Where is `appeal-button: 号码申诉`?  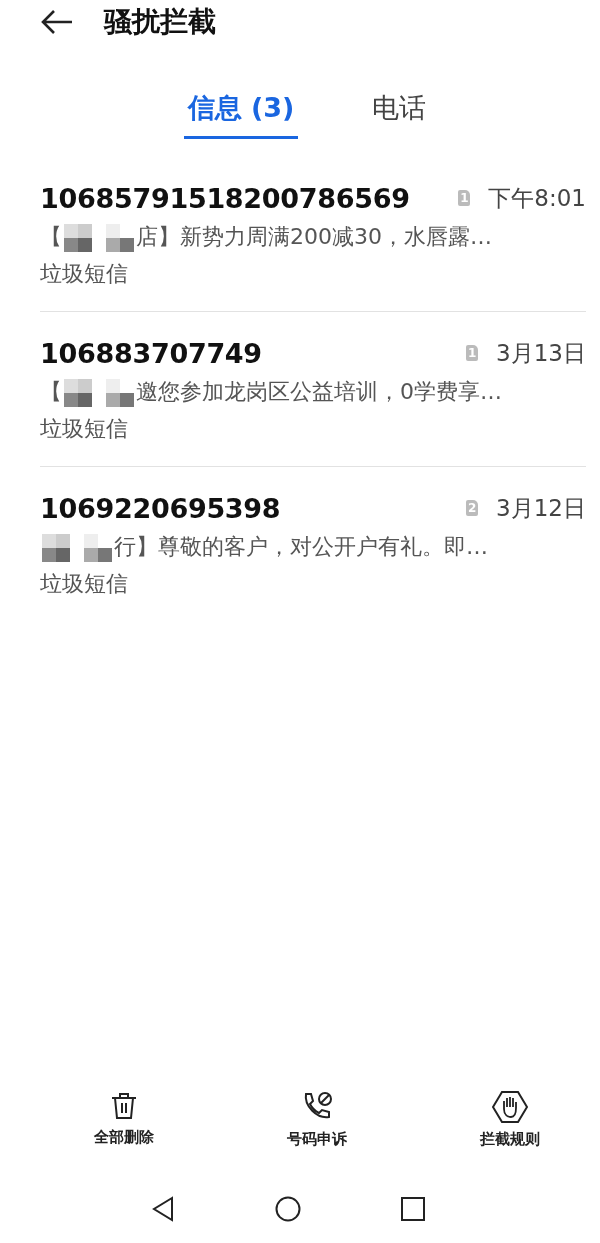 appeal-button: 号码申诉 is located at coordinates (317, 1119).